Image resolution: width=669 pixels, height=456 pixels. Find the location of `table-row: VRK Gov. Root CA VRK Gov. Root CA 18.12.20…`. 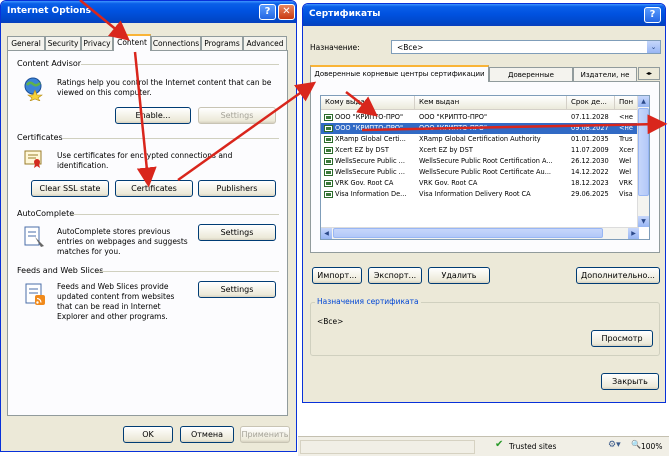

table-row: VRK Gov. Root CA VRK Gov. Root CA 18.12.20… is located at coordinates (479, 183).